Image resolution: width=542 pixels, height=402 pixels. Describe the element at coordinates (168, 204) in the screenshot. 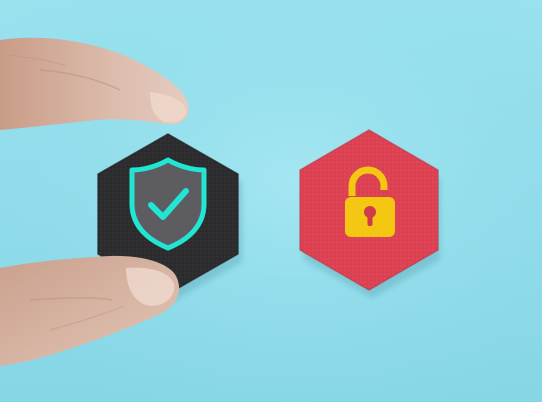

I see `shield-check-icon` at that location.